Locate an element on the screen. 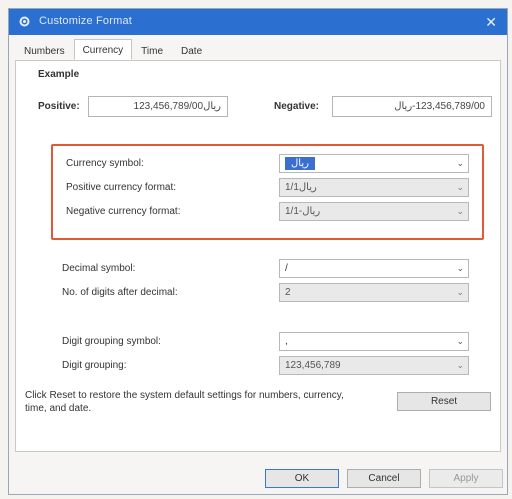 The height and width of the screenshot is (499, 512). currency-symbol-value: ریال is located at coordinates (300, 163).